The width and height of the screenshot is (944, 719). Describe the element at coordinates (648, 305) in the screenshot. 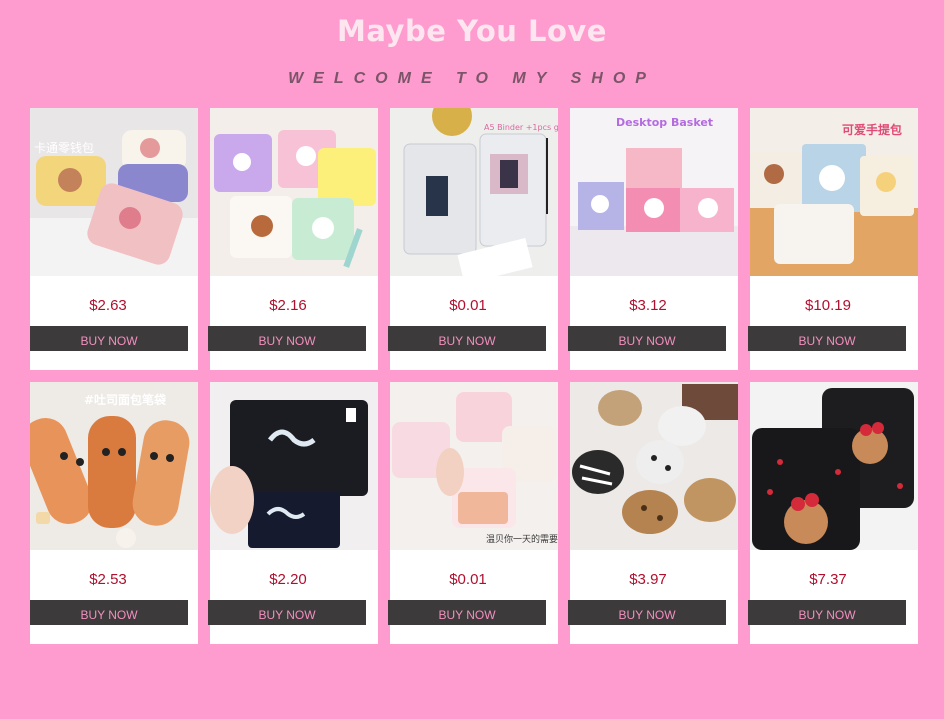

I see `product-price: $3.12` at that location.